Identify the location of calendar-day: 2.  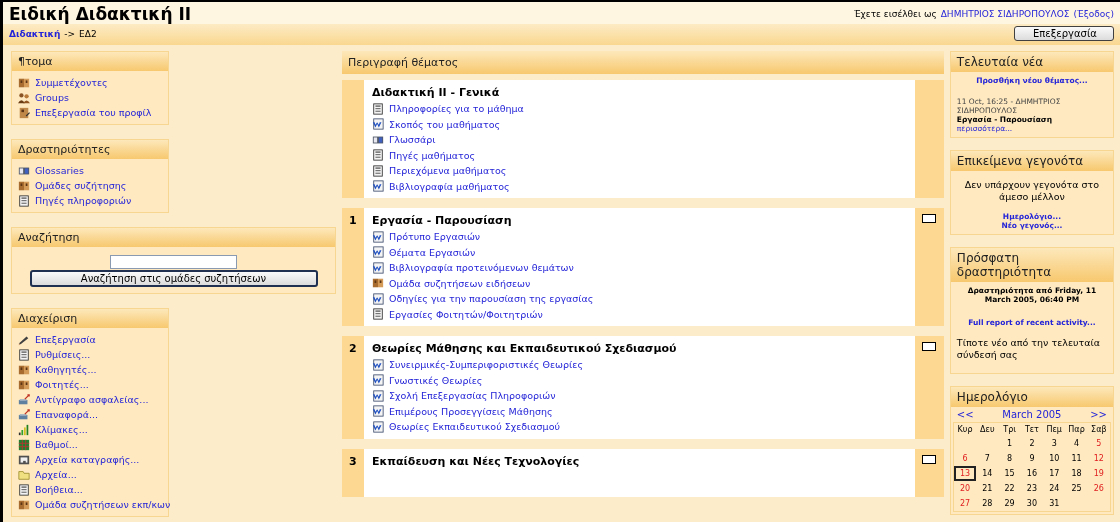
(1032, 444).